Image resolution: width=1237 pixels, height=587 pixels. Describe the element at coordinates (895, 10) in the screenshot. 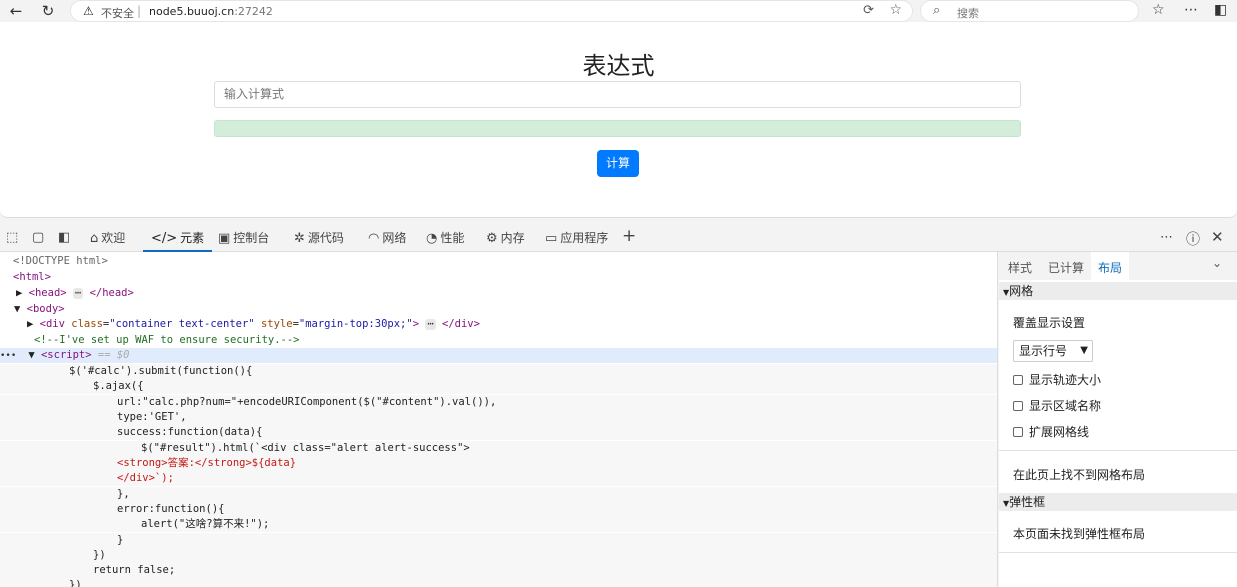

I see `favorite-star-icon: ☆` at that location.